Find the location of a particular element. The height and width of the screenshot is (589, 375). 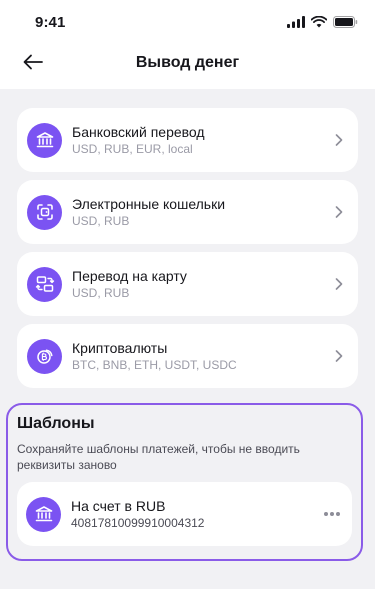

template-item: На счет в RUB 40817810099910004312 is located at coordinates (184, 514).